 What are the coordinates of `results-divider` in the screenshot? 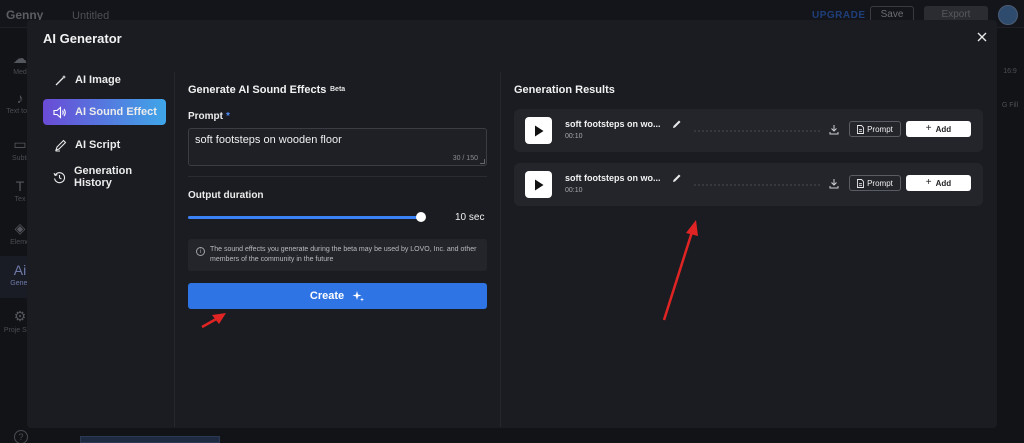 It's located at (500, 249).